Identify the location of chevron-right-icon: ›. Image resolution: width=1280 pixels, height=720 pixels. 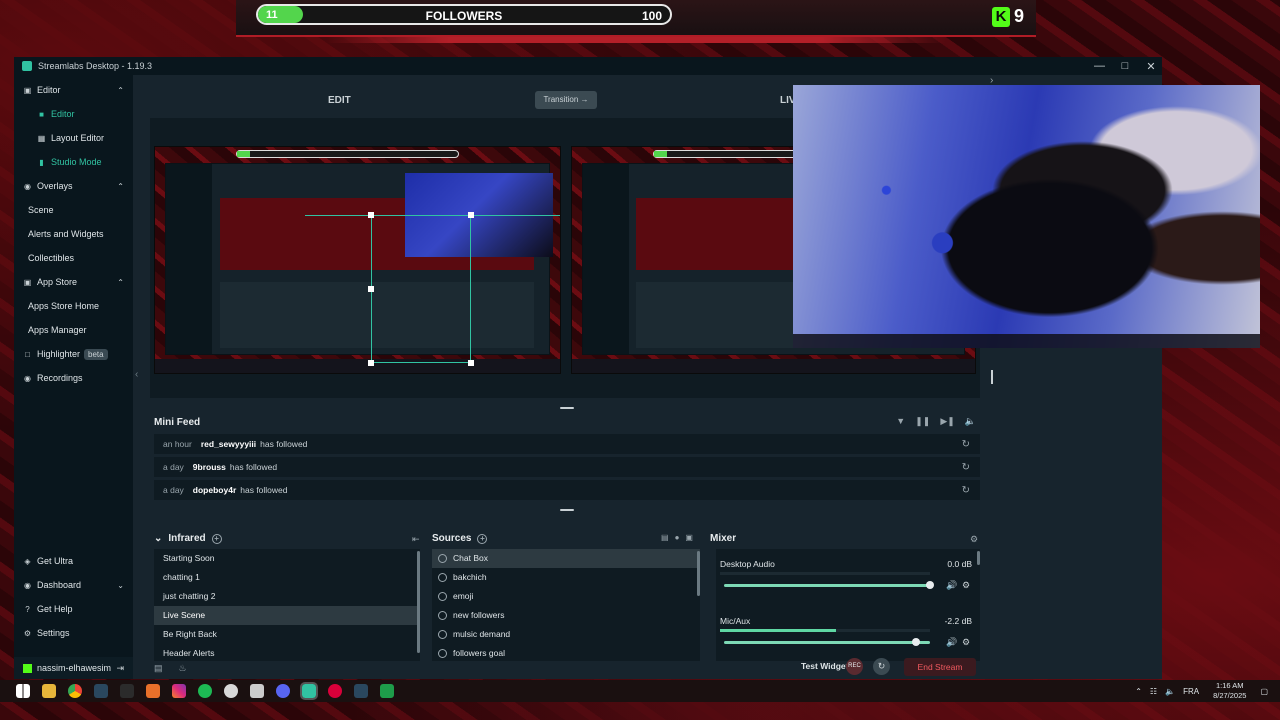
(991, 80).